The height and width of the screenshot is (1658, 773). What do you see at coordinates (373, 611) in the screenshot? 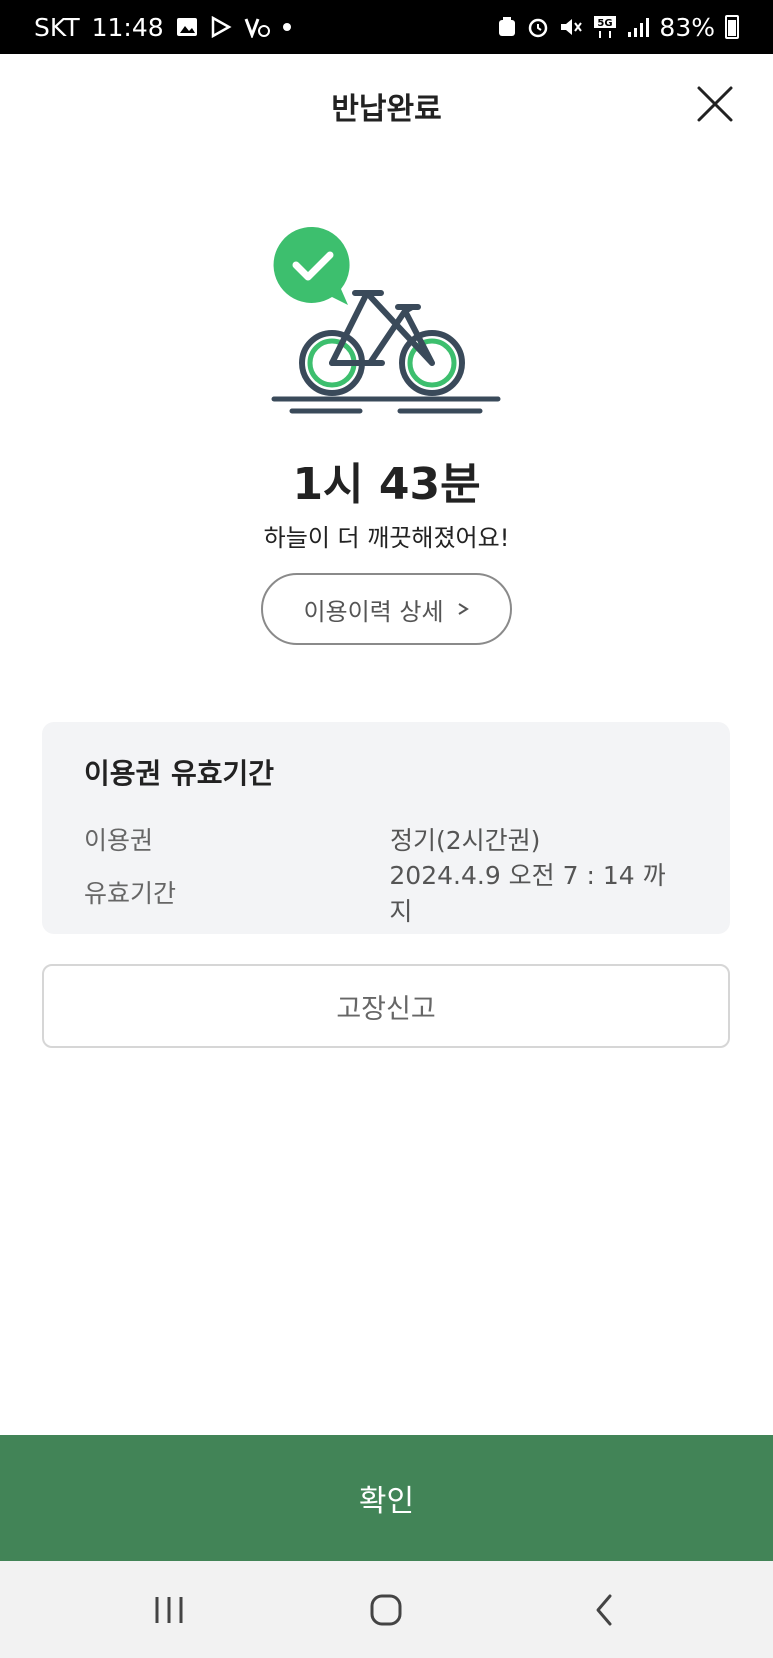
I see `history-detail-label: 이용이력 상세` at bounding box center [373, 611].